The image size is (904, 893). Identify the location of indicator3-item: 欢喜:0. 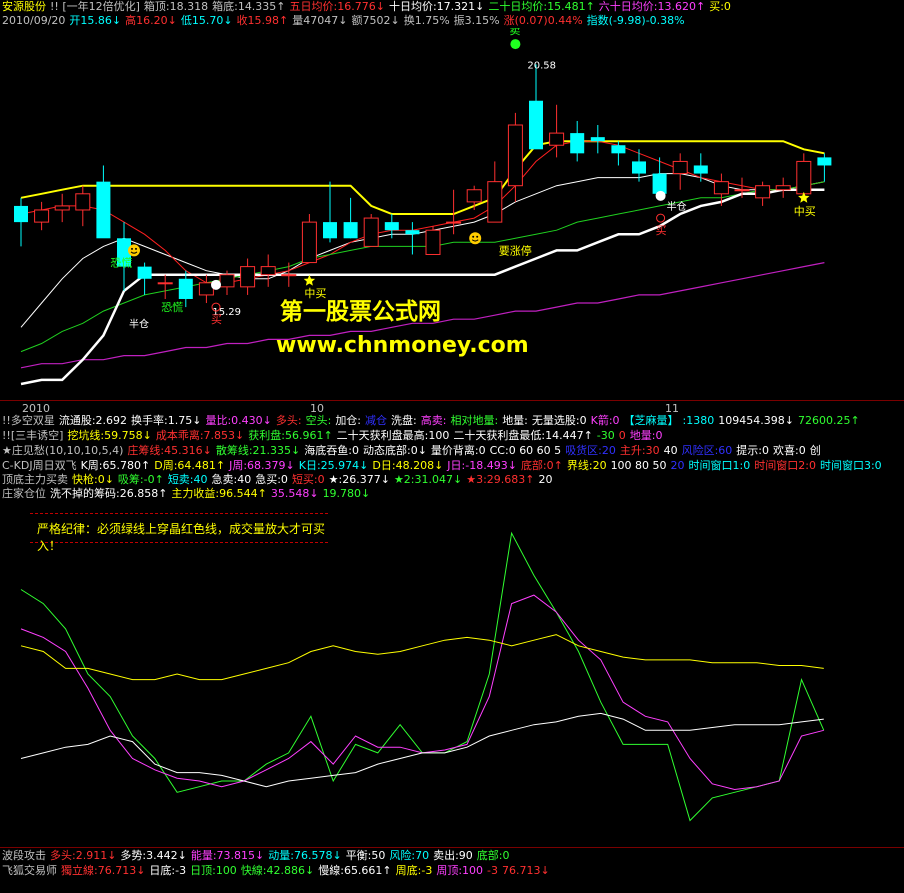
(789, 450).